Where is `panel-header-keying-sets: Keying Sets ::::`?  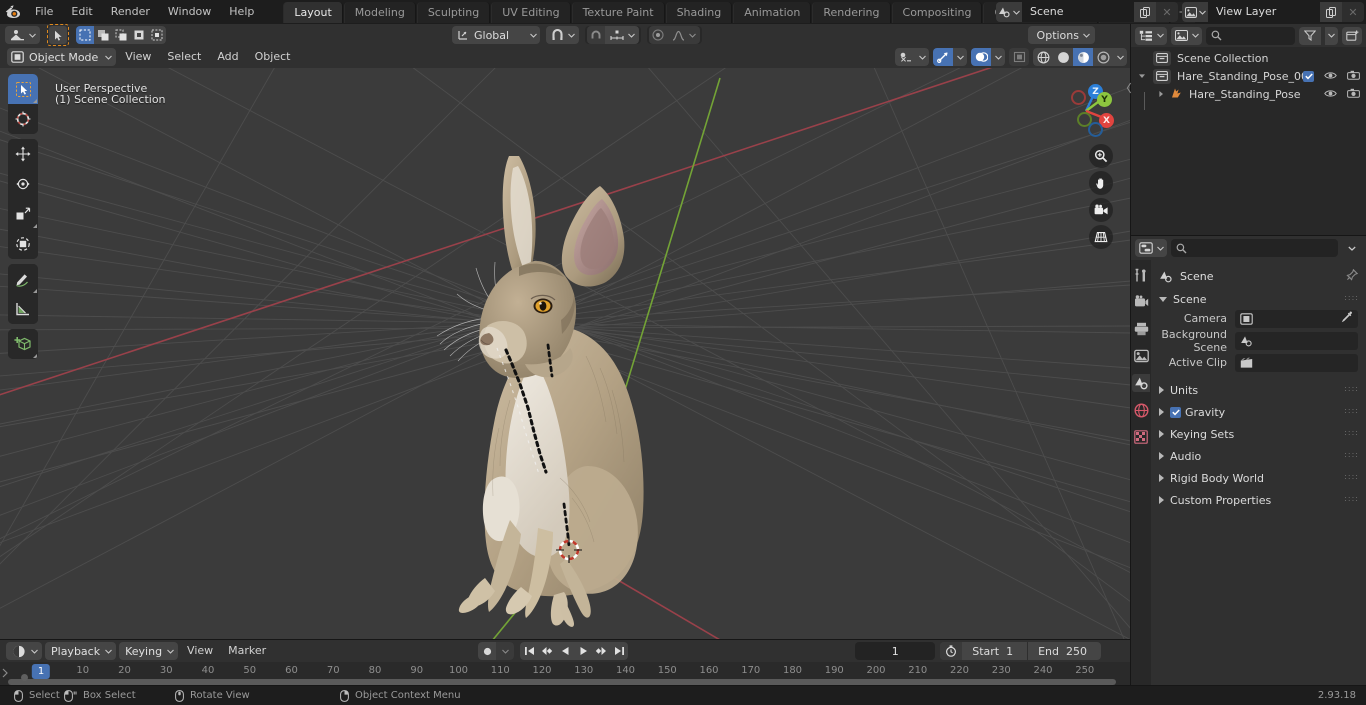 panel-header-keying-sets: Keying Sets :::: is located at coordinates (1258, 434).